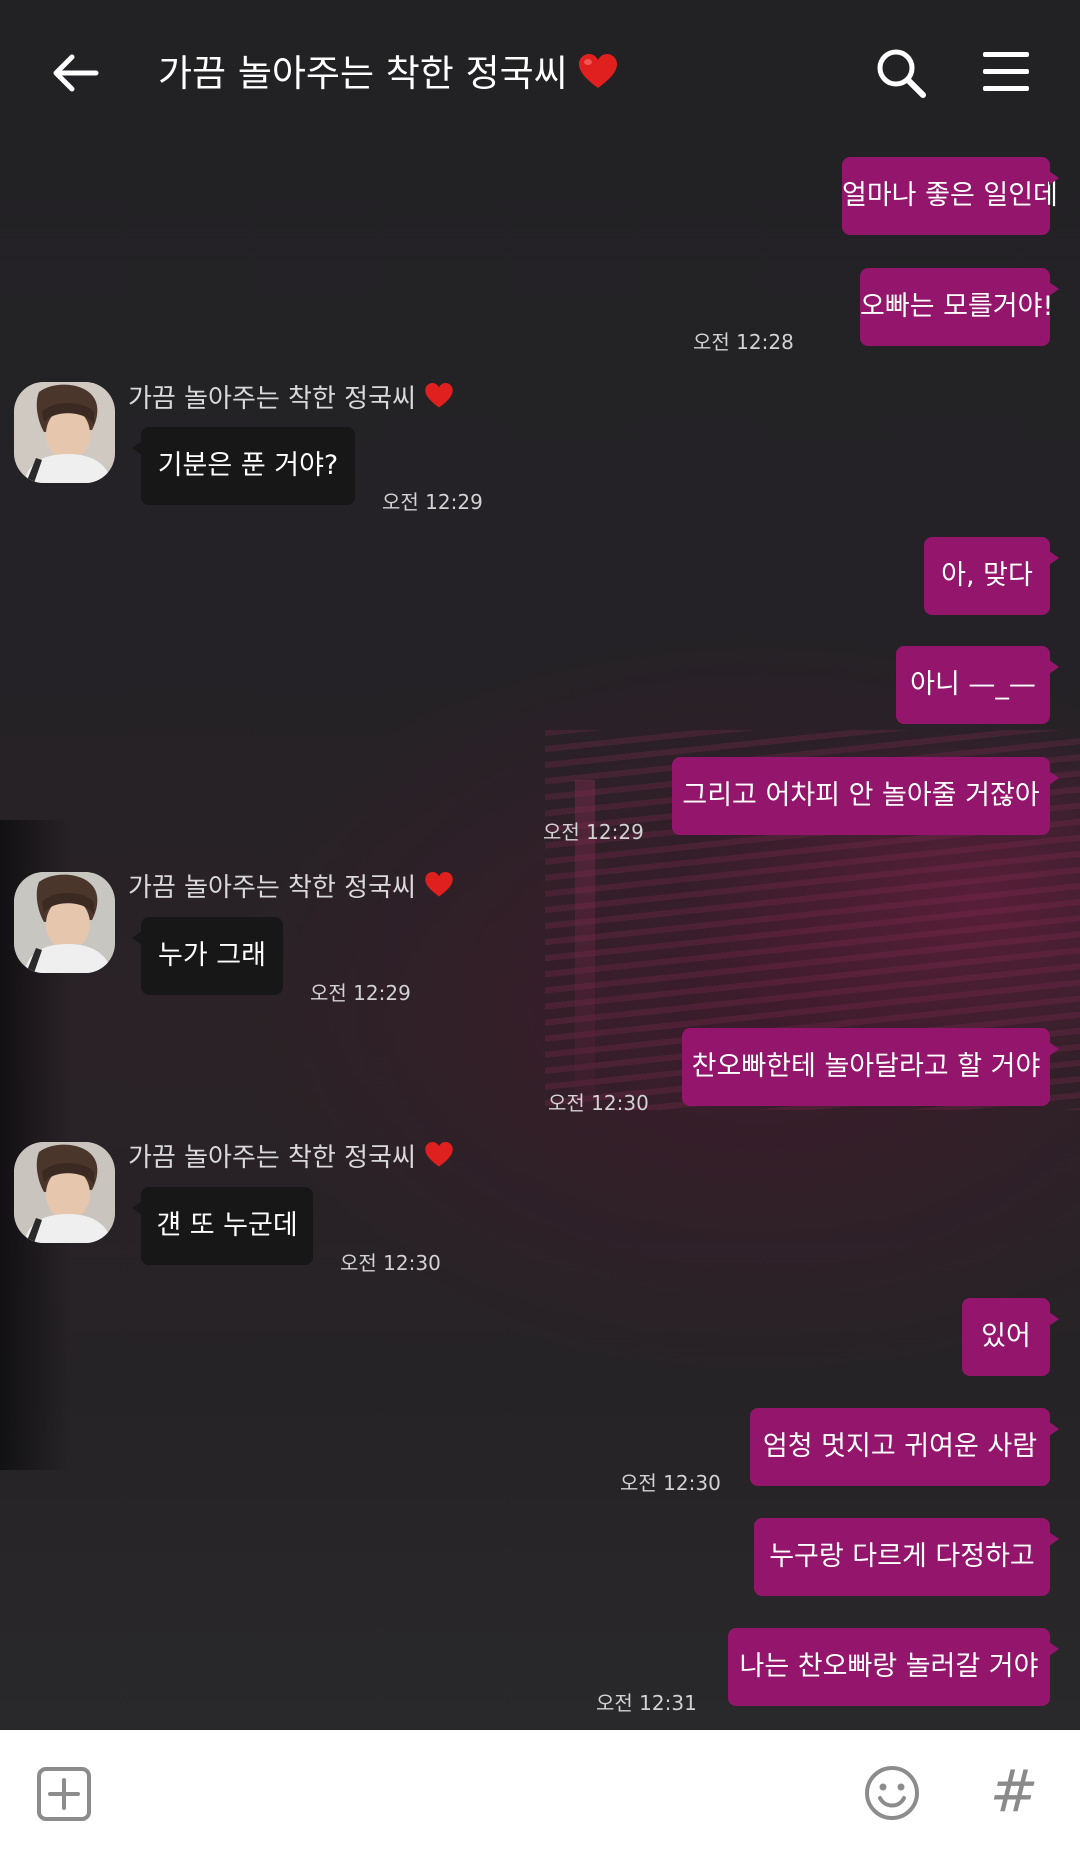 The width and height of the screenshot is (1080, 1857). What do you see at coordinates (959, 307) in the screenshot?
I see `my-message-bubble: 오빠는 모를거야!` at bounding box center [959, 307].